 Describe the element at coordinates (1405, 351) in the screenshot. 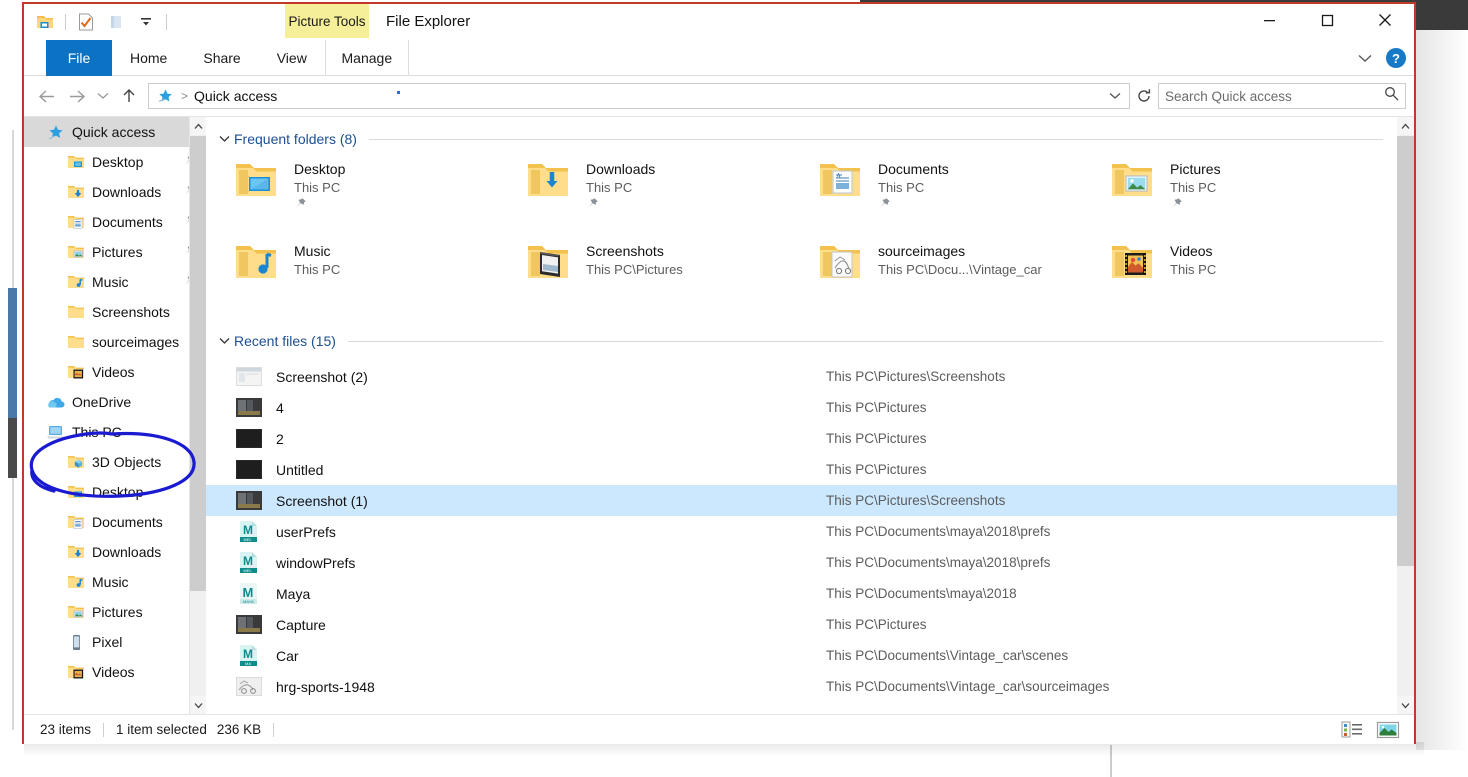

I see `content-scroll-thumb` at that location.